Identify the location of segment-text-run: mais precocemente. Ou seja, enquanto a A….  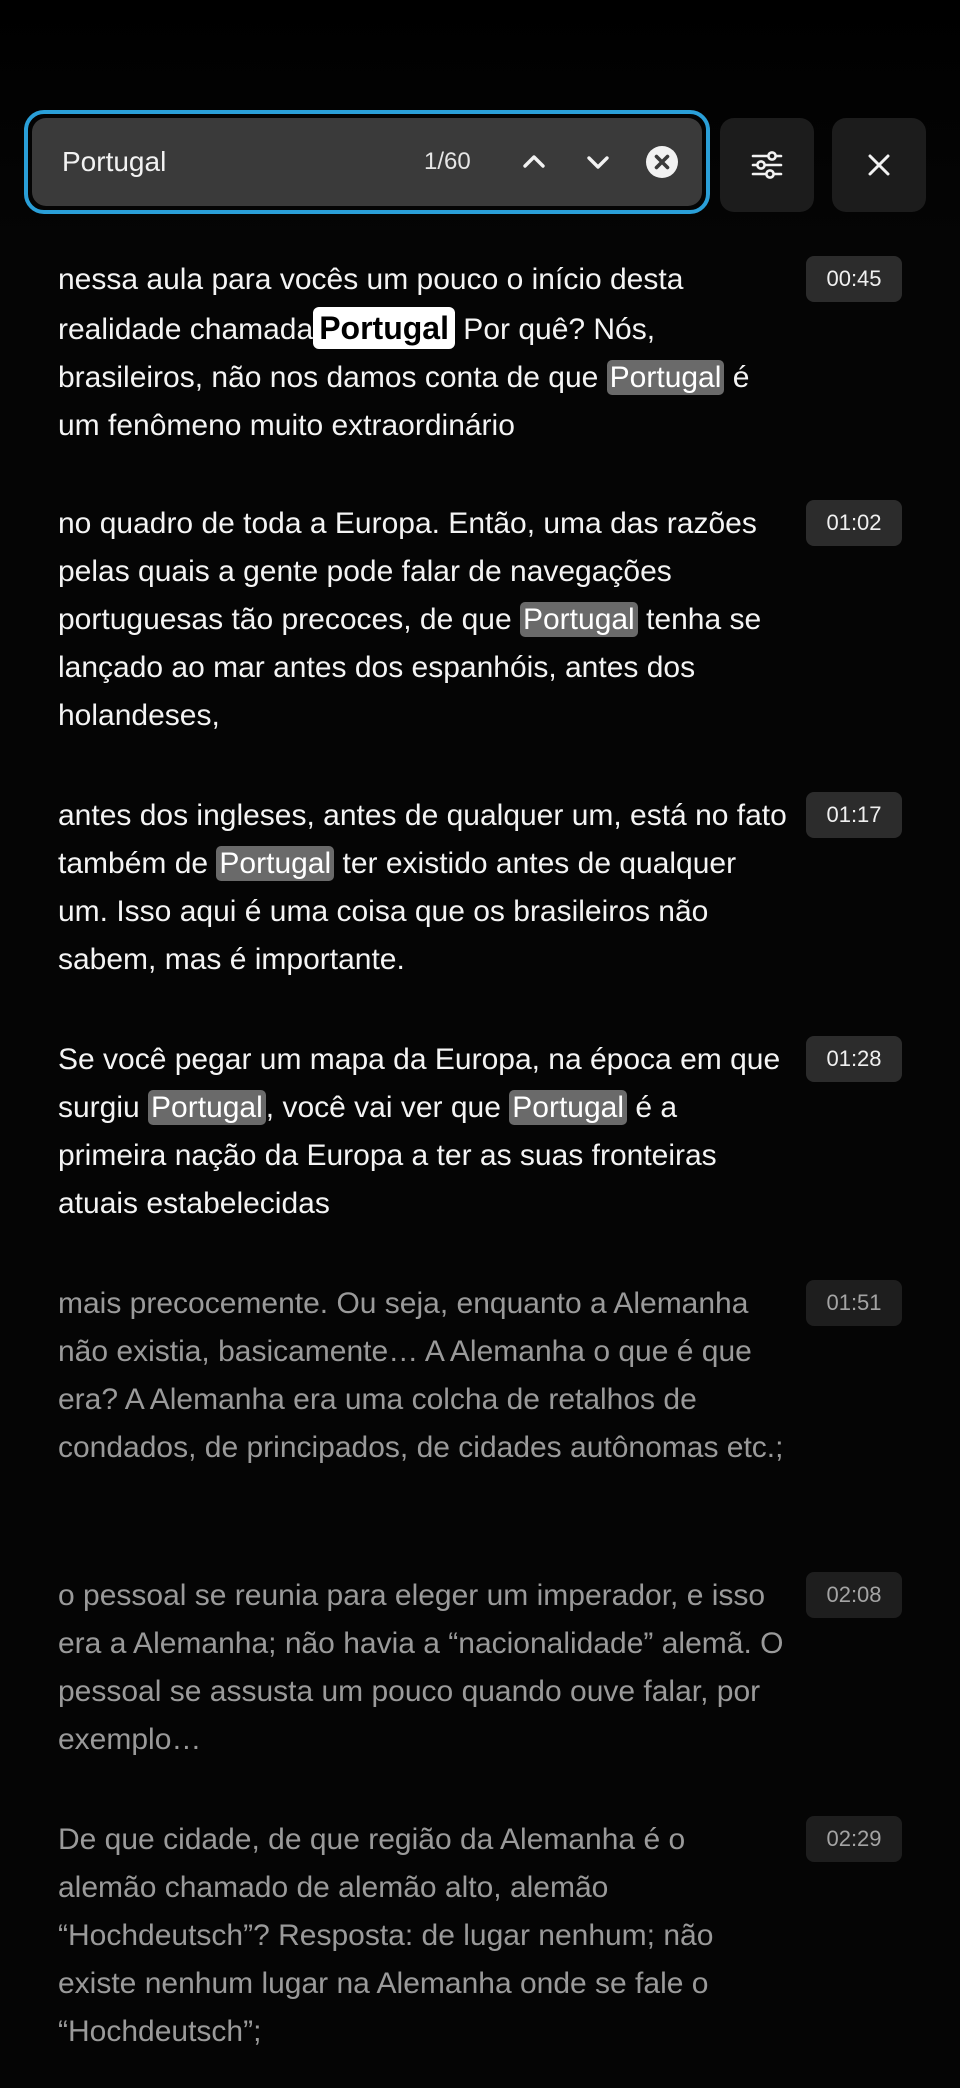
(421, 1375).